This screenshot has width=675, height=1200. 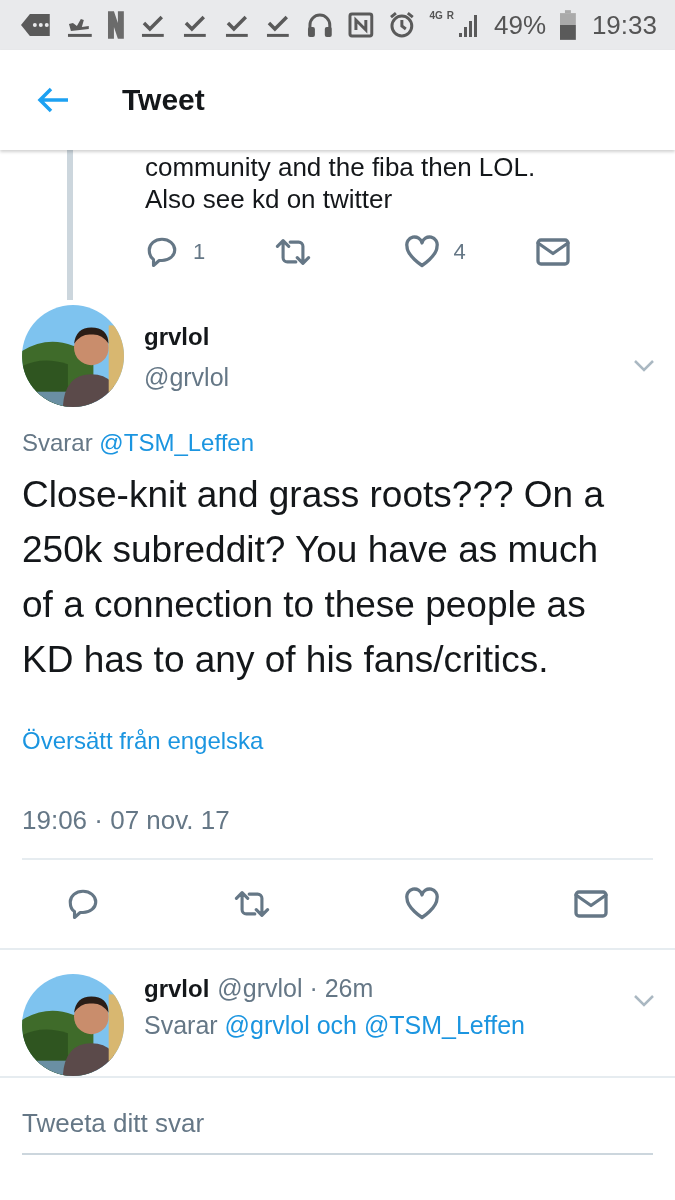 I want to click on back-arrow-icon, so click(x=53, y=100).